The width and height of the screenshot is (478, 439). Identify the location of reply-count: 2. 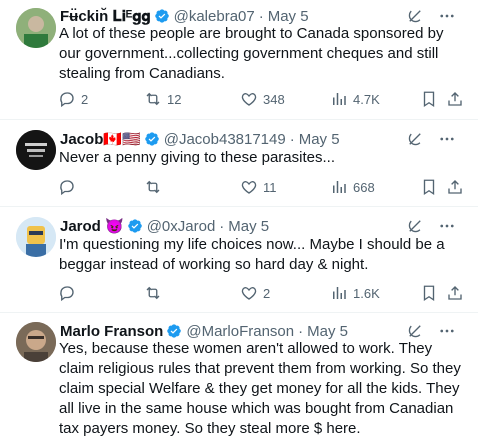
(85, 99).